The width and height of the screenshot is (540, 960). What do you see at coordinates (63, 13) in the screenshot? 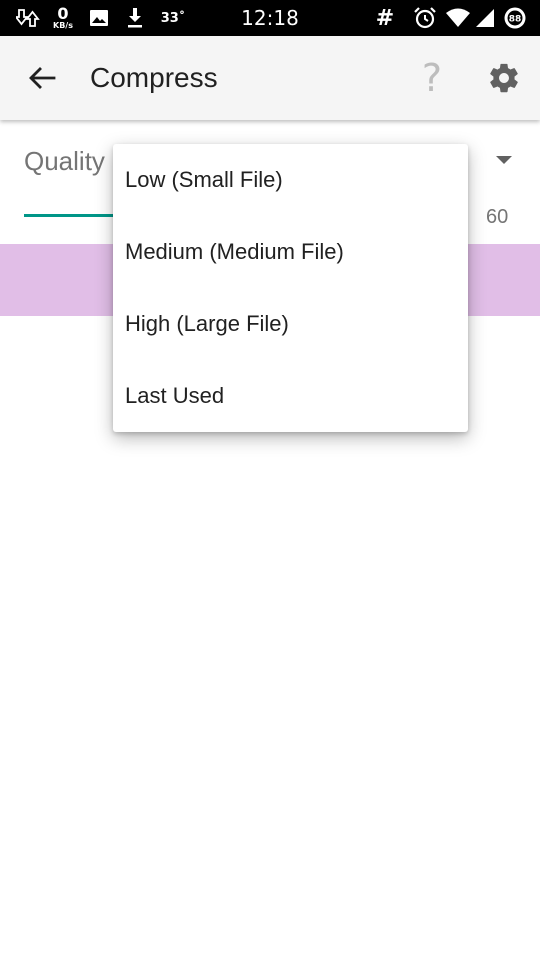
I see `network-speed-value: 0` at bounding box center [63, 13].